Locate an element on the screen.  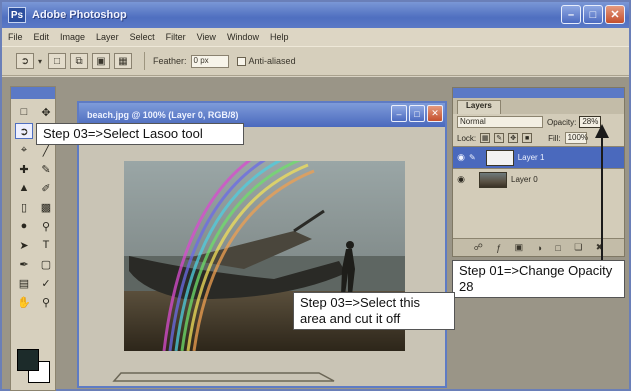
layer-style-icon: ƒ is located at coordinates (498, 248).